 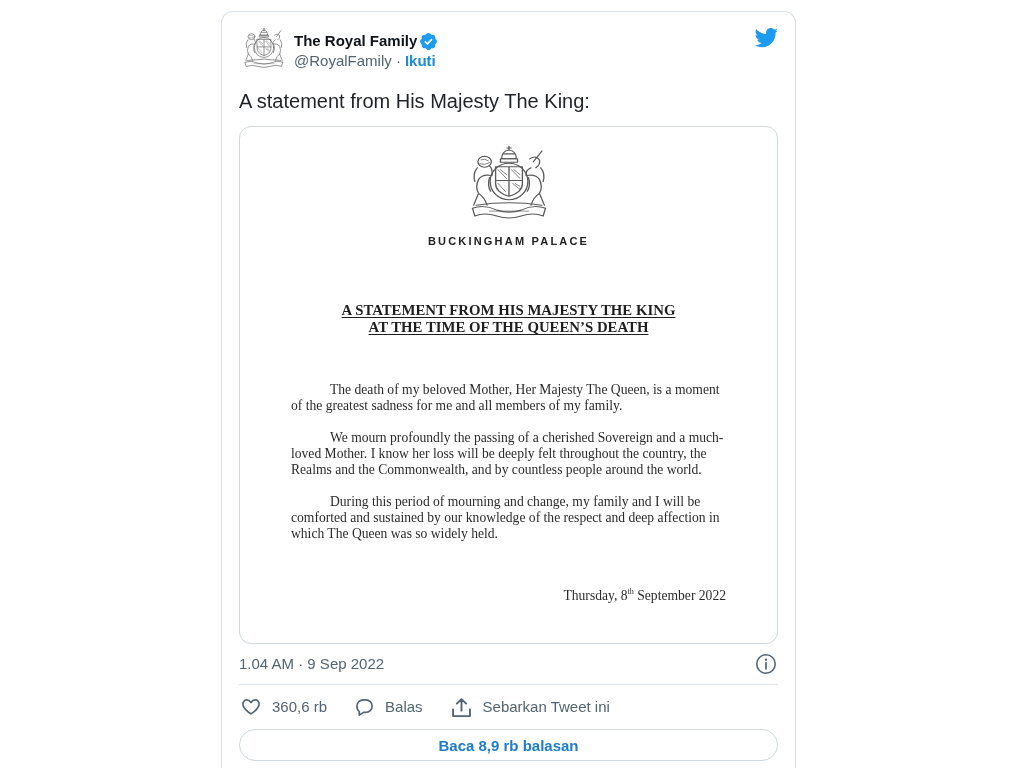 What do you see at coordinates (251, 707) in the screenshot?
I see `heart-icon` at bounding box center [251, 707].